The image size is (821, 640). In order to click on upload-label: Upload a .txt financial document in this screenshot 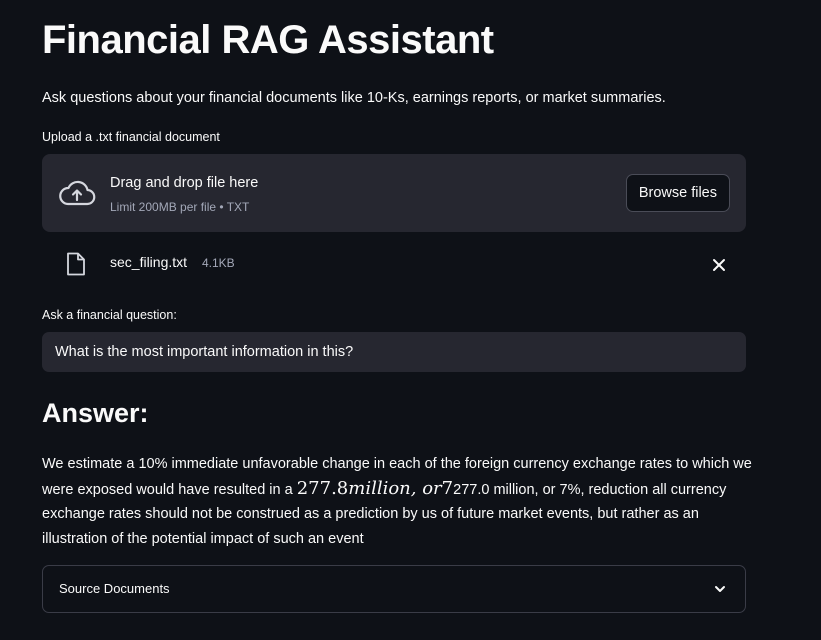, I will do `click(131, 137)`.